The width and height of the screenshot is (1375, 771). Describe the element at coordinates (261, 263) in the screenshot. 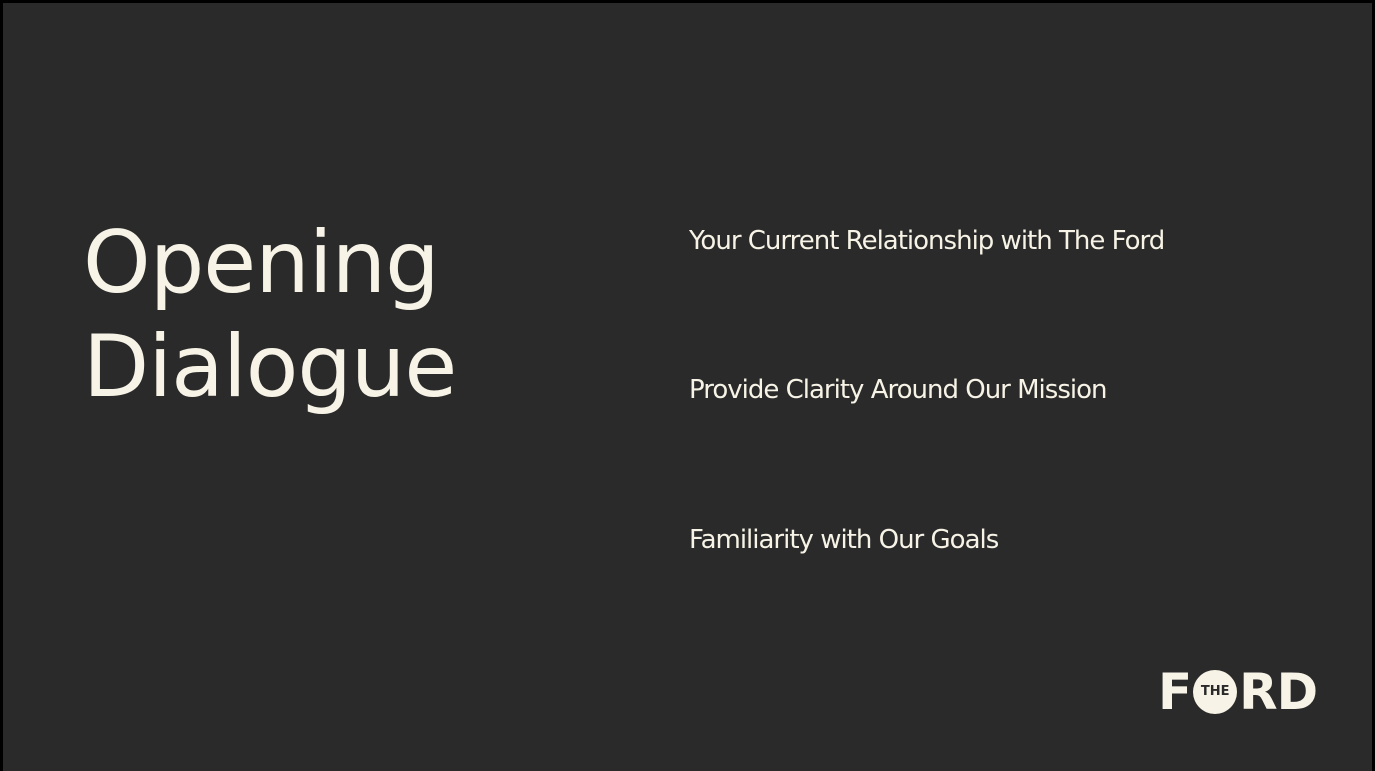

I see `title-line-1: Opening` at that location.